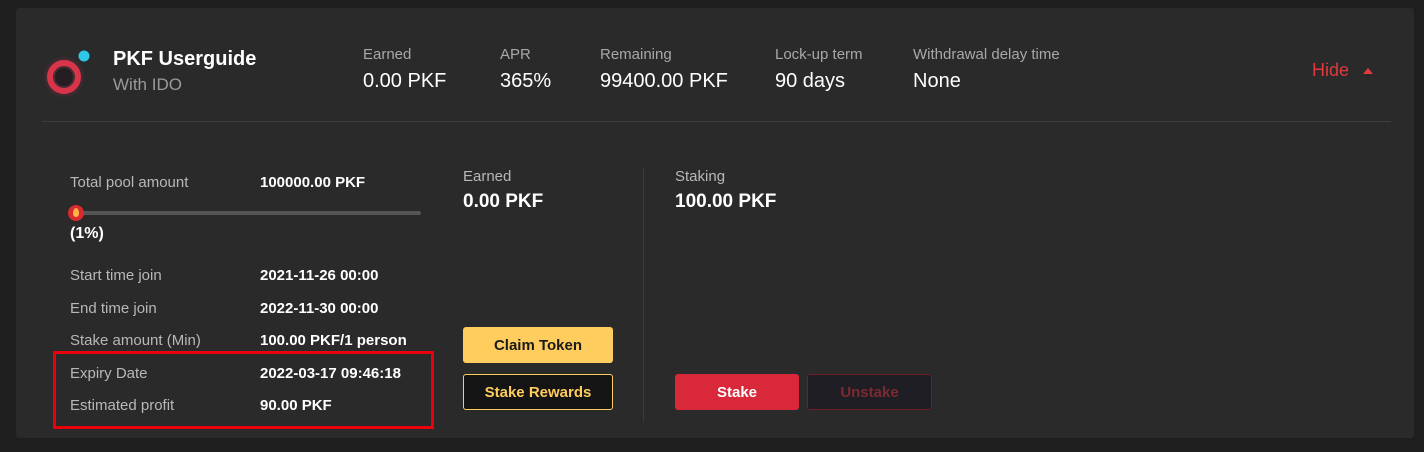  I want to click on stake-button: Stake, so click(737, 392).